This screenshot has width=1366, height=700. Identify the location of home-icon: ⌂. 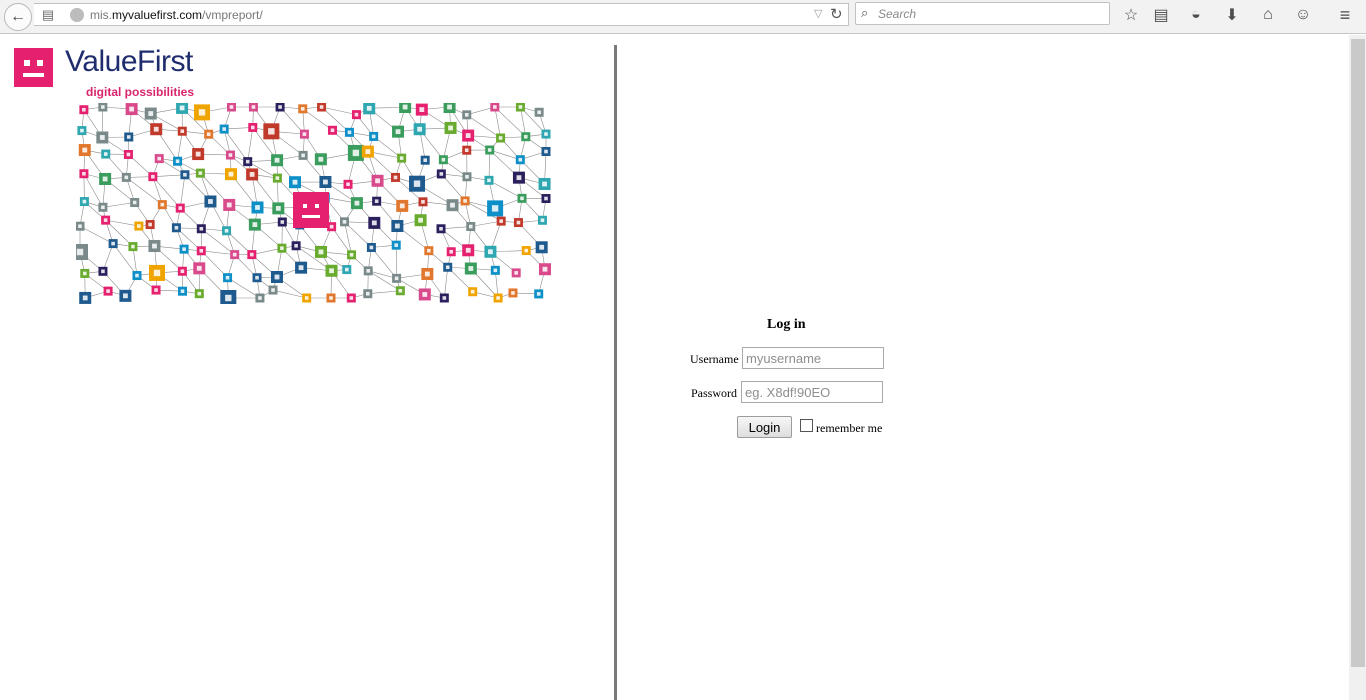
(1268, 15).